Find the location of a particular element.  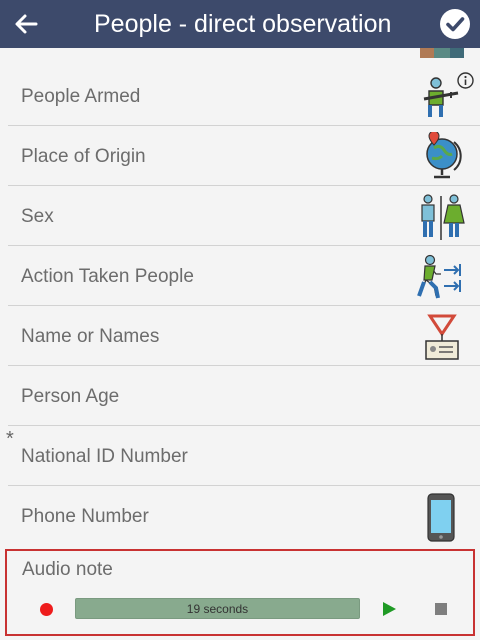

app-bar: People - direct observation is located at coordinates (240, 24).